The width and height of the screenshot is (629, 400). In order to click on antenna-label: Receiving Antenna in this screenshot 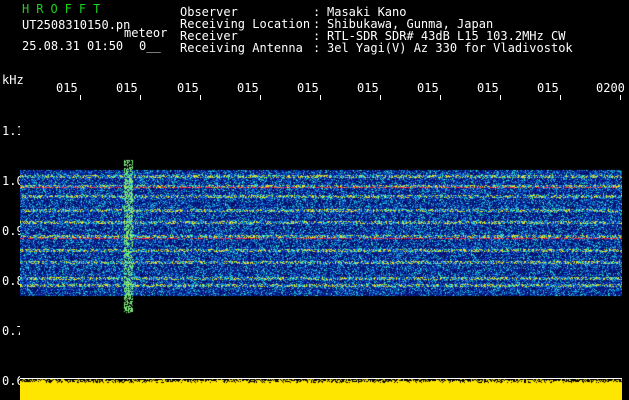, I will do `click(241, 48)`.